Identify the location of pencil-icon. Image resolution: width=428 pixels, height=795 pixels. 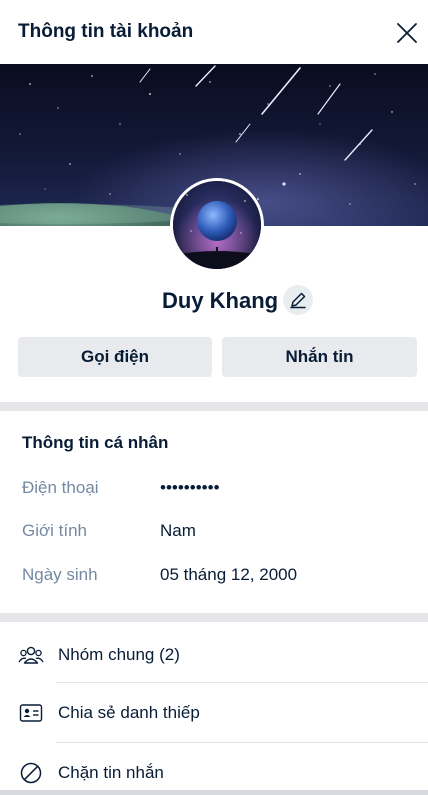
(298, 300).